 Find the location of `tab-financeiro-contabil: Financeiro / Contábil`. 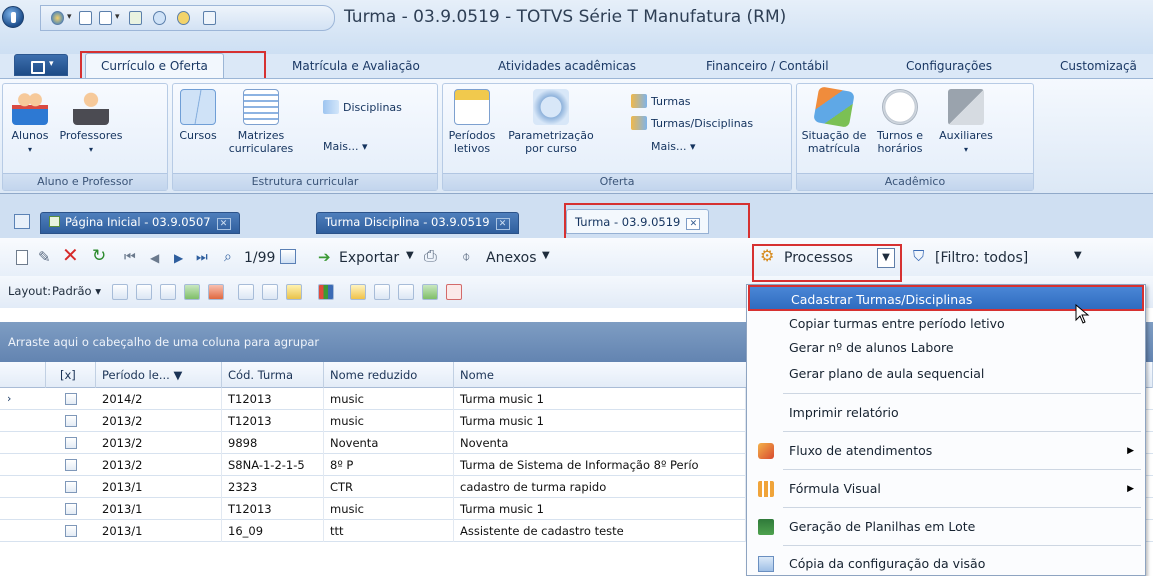

tab-financeiro-contabil: Financeiro / Contábil is located at coordinates (767, 66).